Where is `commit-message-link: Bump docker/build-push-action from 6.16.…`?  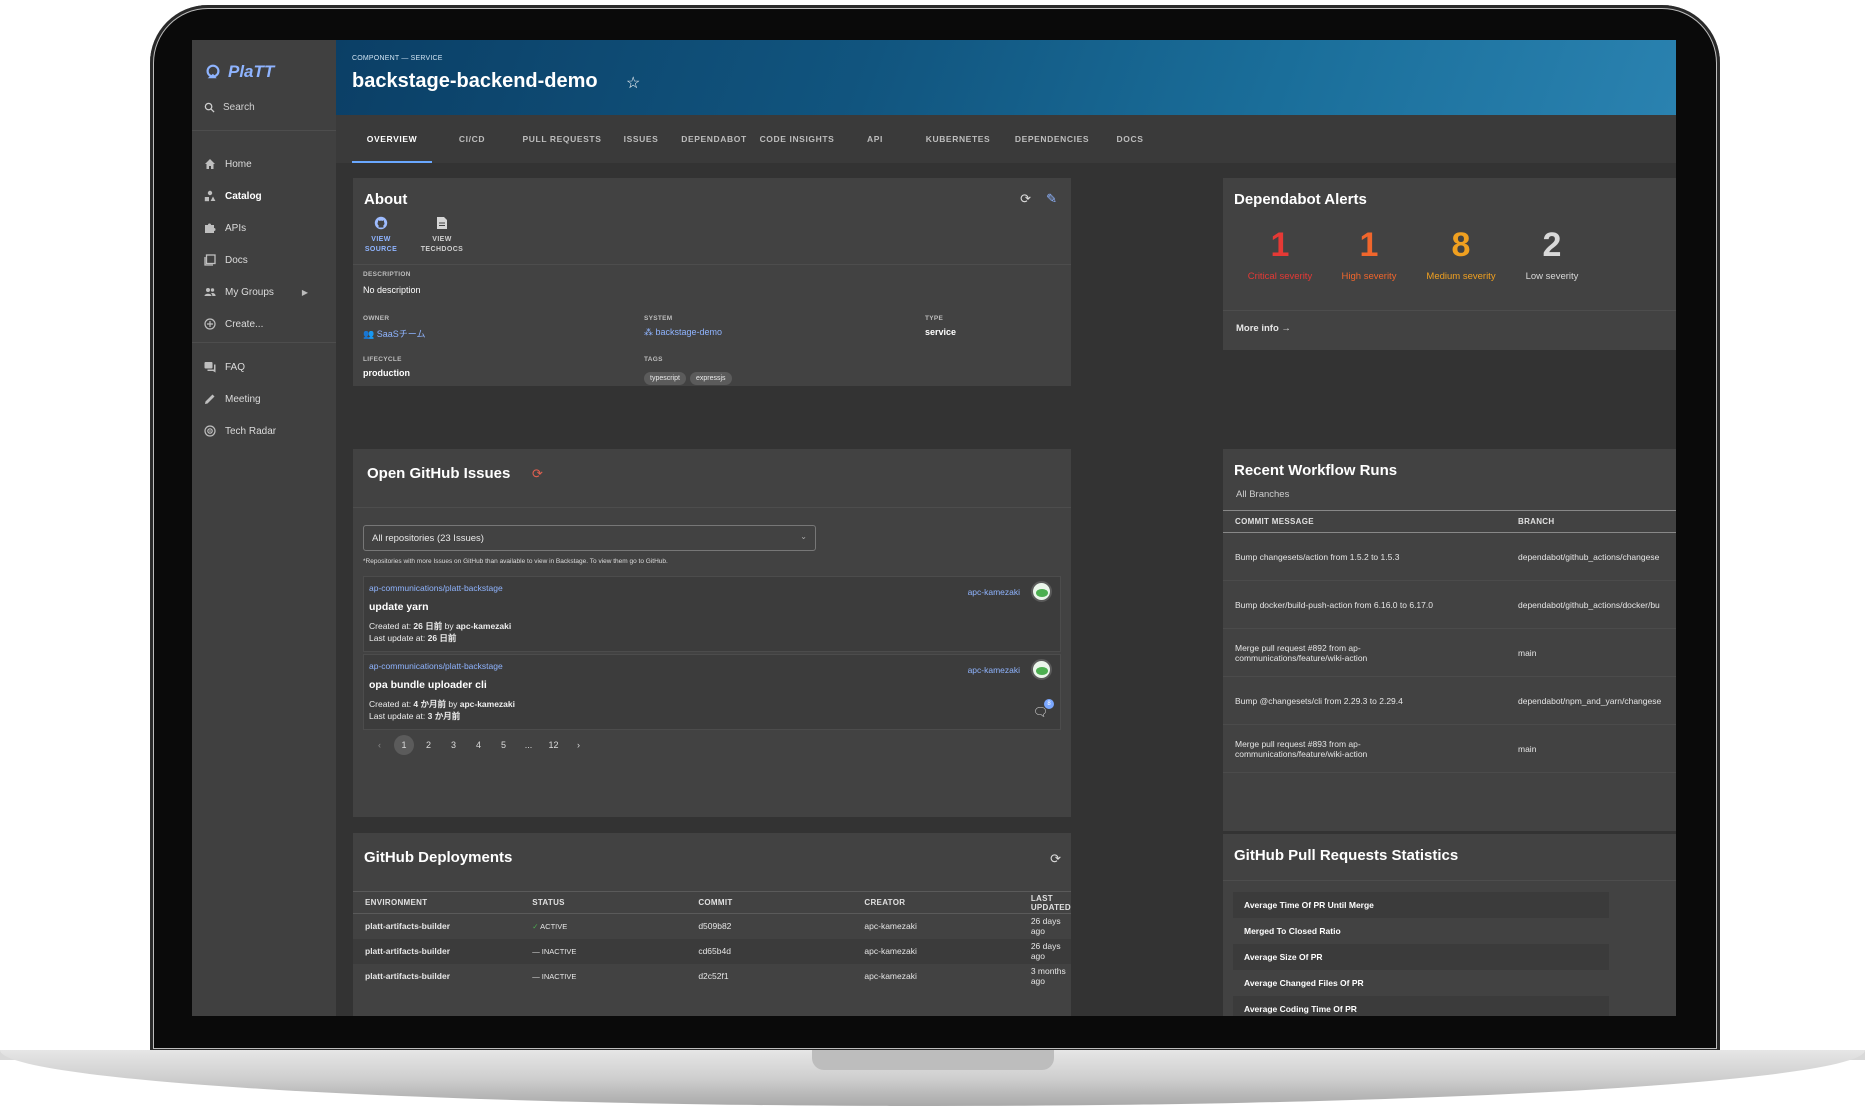
commit-message-link: Bump docker/build-push-action from 6.16.… is located at coordinates (1364, 604).